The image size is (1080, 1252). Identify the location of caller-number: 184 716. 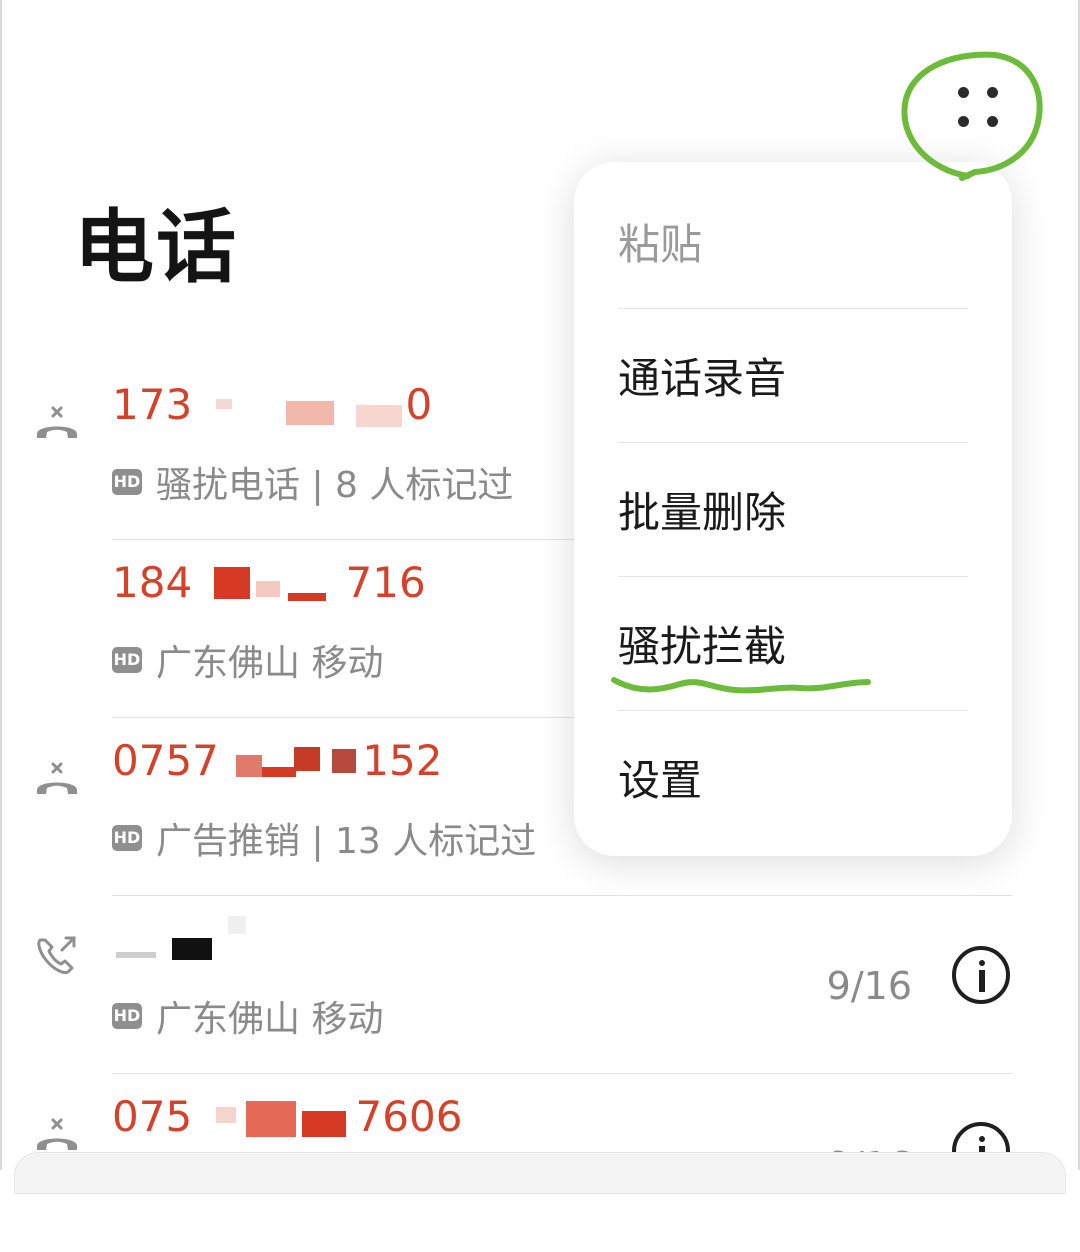
(269, 582).